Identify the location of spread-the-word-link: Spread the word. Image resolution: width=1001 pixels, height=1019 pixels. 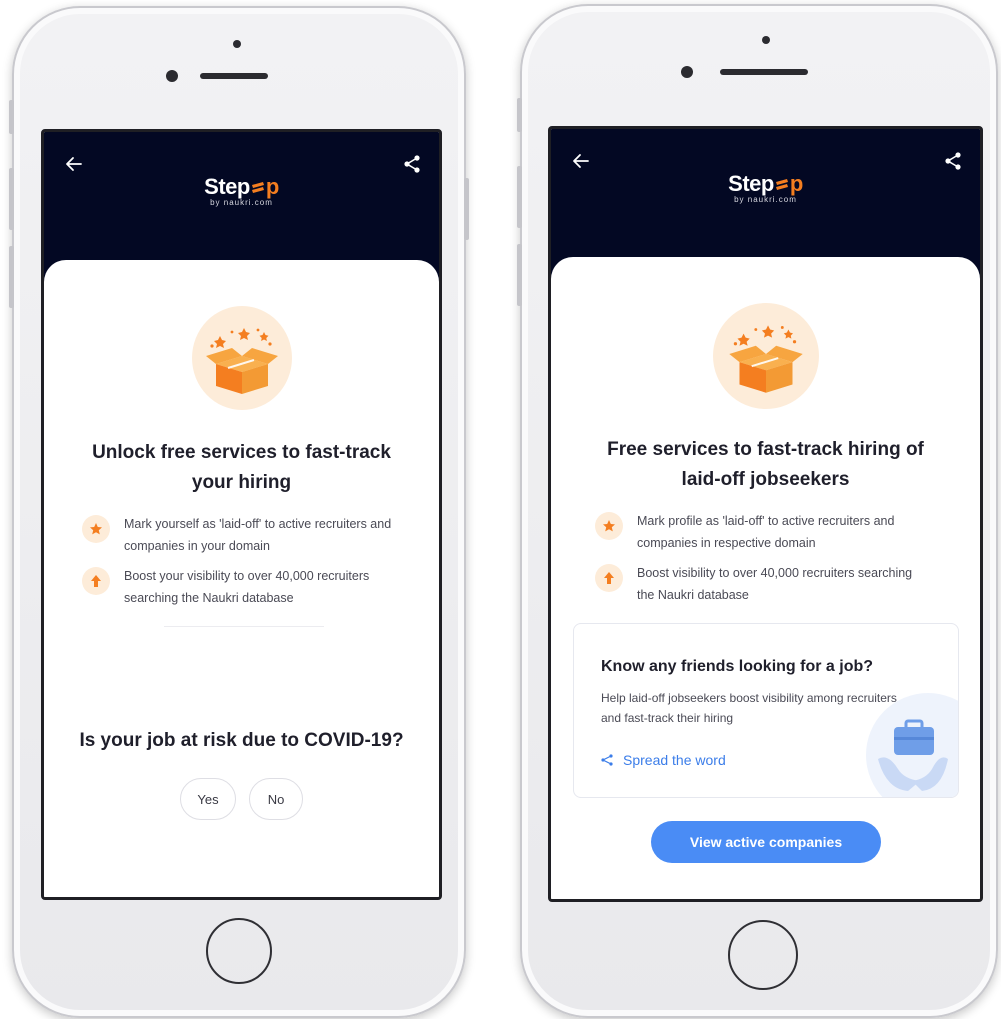
(663, 760).